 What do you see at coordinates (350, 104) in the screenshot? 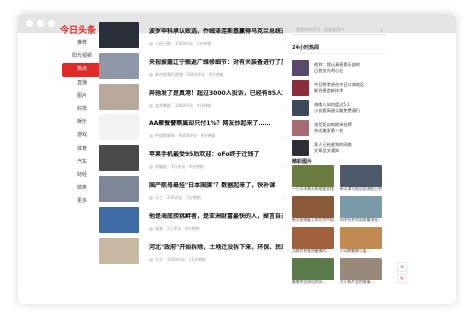
I see `hot-news-line1: 海南人如何度过5·1：` at bounding box center [350, 104].